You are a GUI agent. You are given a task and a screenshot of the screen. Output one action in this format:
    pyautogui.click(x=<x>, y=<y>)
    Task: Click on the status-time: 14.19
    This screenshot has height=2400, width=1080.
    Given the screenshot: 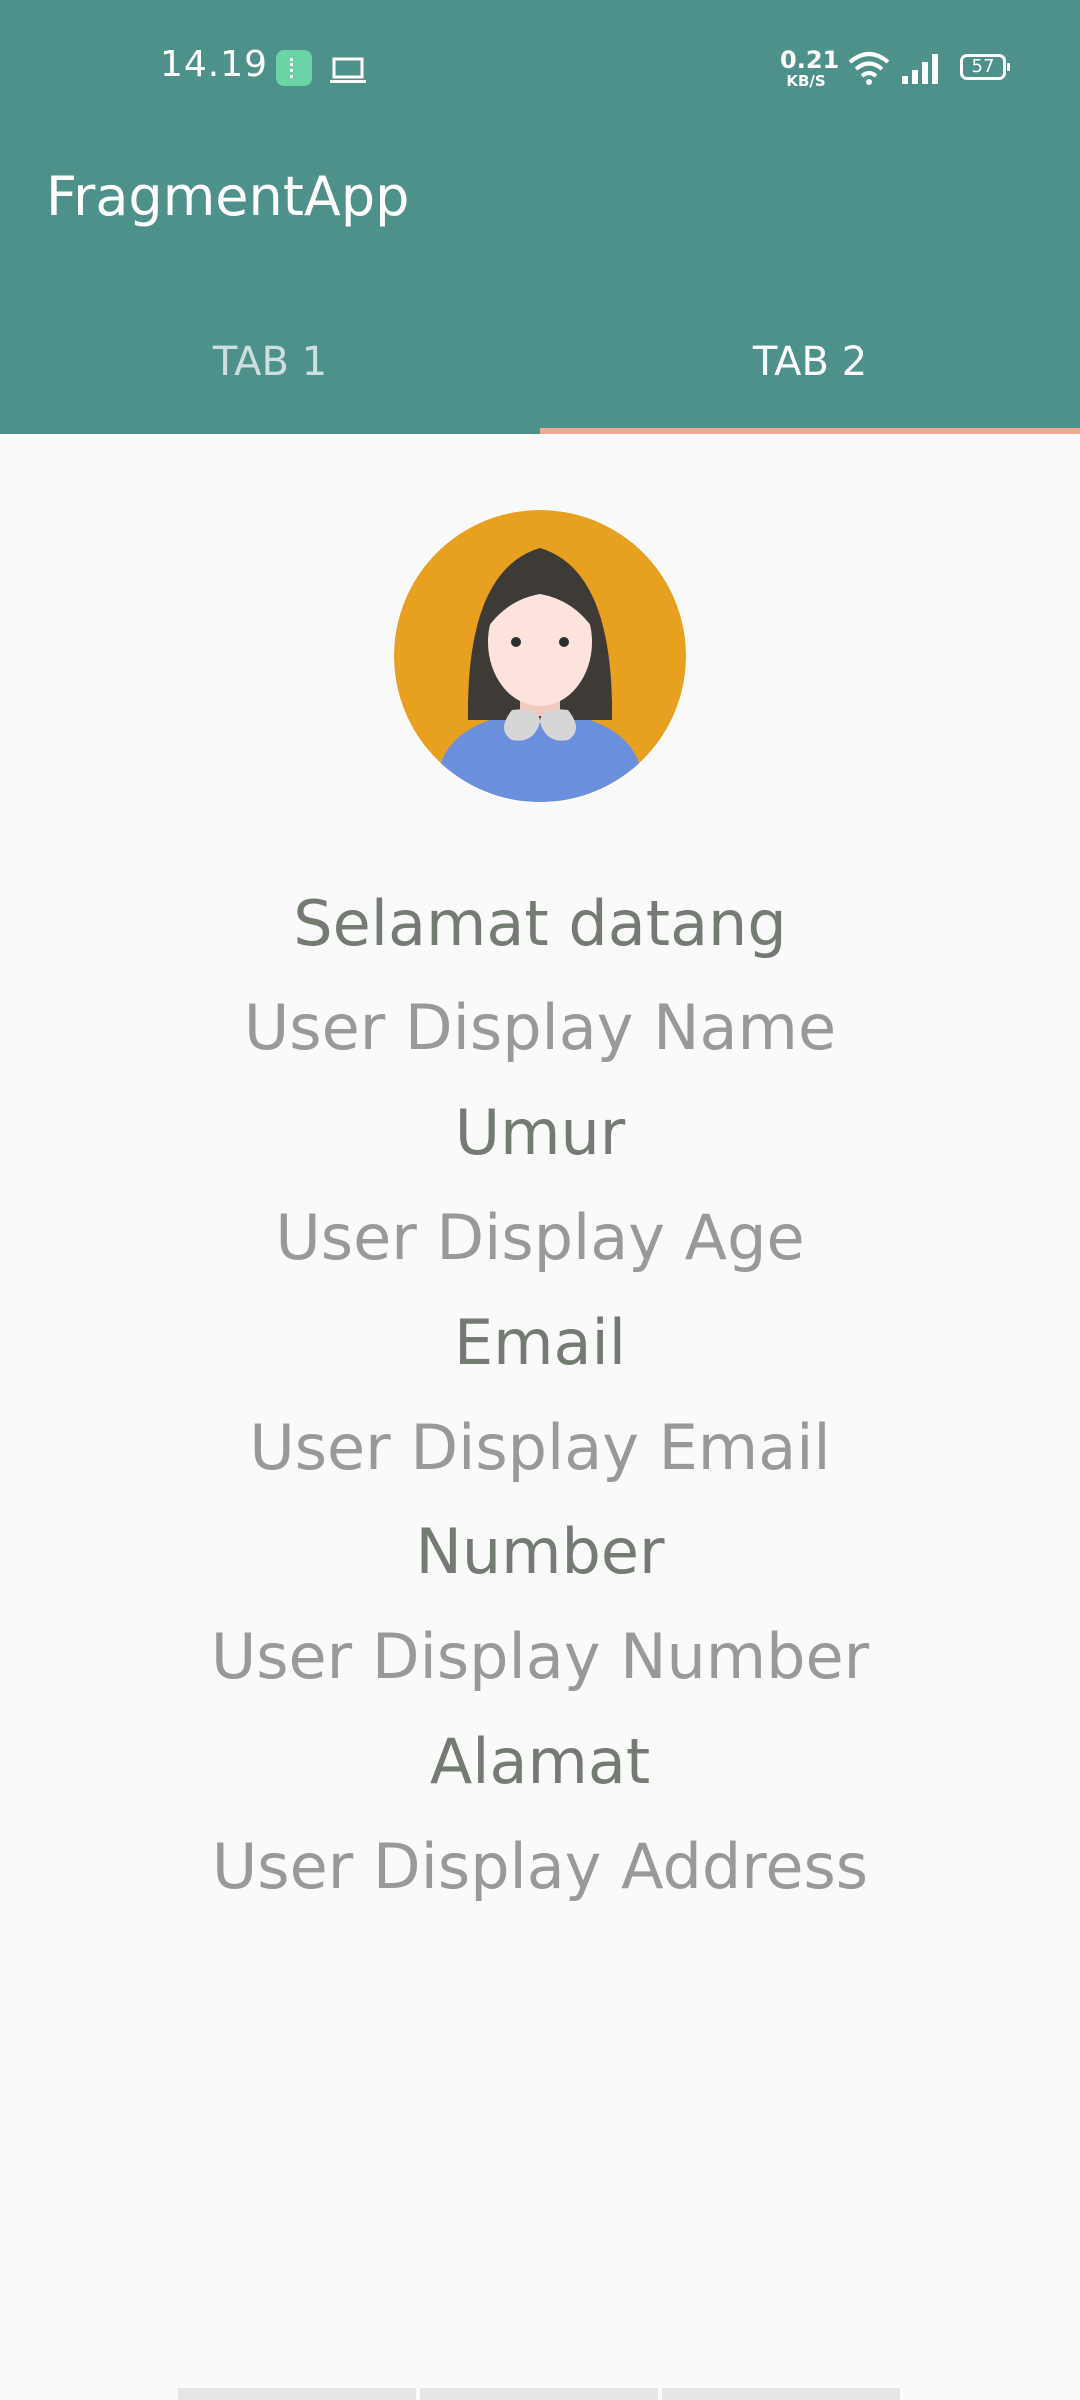 What is the action you would take?
    pyautogui.click(x=214, y=64)
    